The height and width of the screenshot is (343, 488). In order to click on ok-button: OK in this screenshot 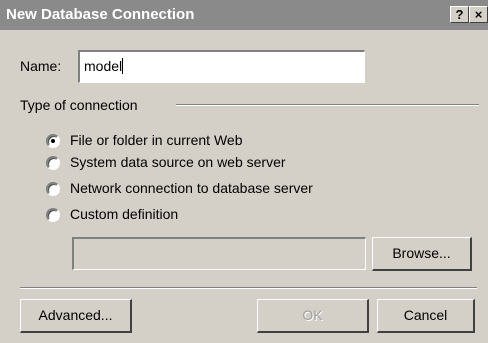, I will do `click(313, 316)`.